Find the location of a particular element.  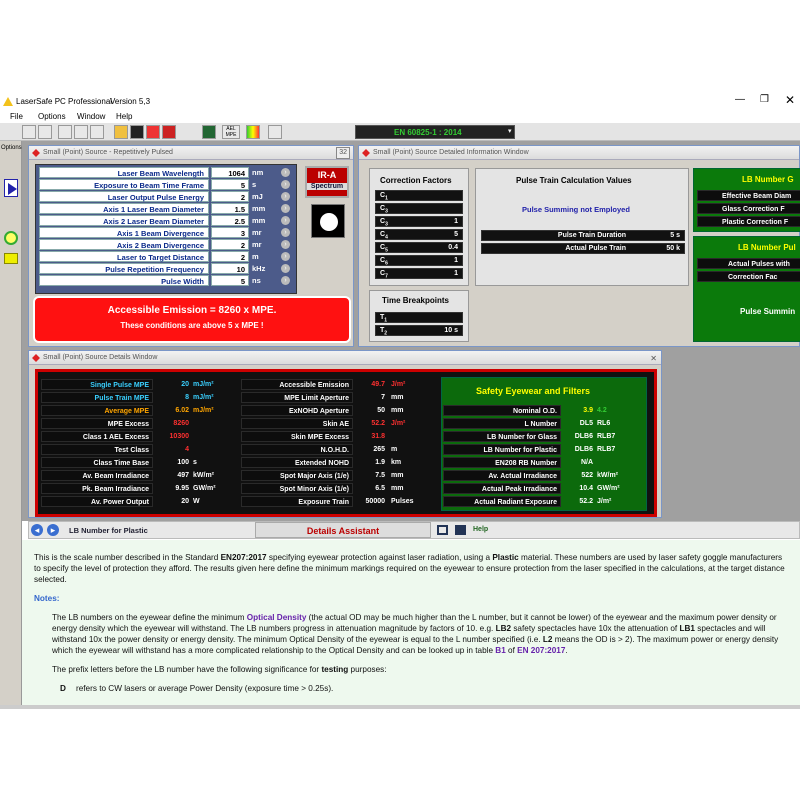

cf-value: 1 is located at coordinates (456, 221).